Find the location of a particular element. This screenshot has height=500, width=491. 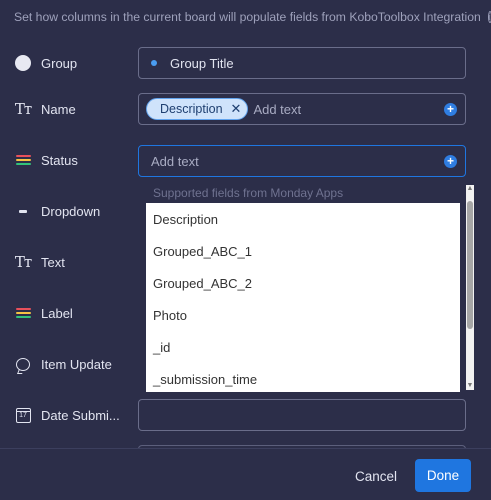

mapping-row-group: Group Group Title is located at coordinates (245, 63).